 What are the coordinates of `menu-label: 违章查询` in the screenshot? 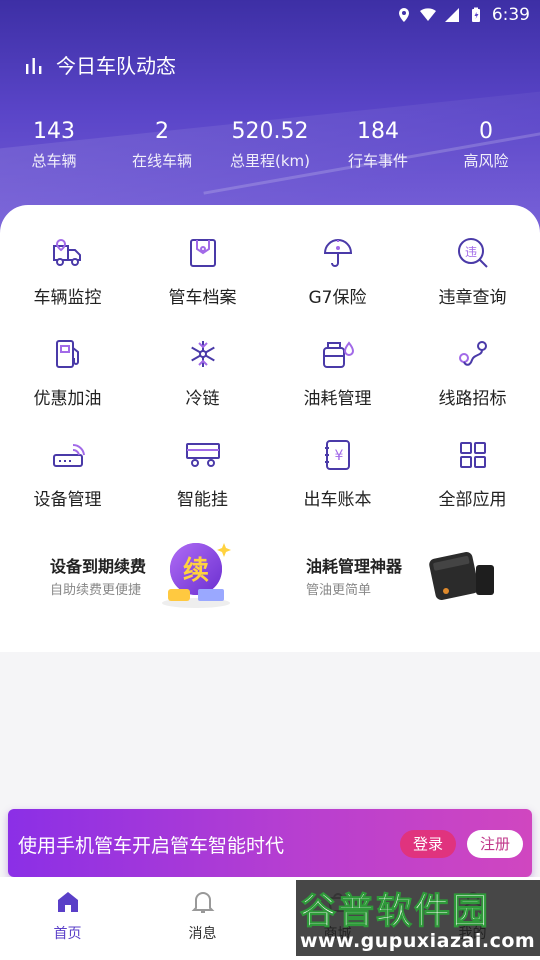 It's located at (472, 298).